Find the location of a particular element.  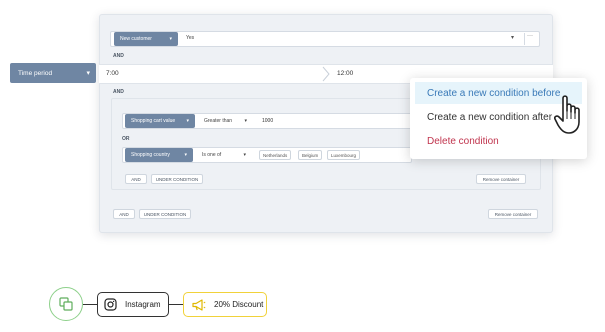

group-field-label: Shopping cart value is located at coordinates (153, 121).